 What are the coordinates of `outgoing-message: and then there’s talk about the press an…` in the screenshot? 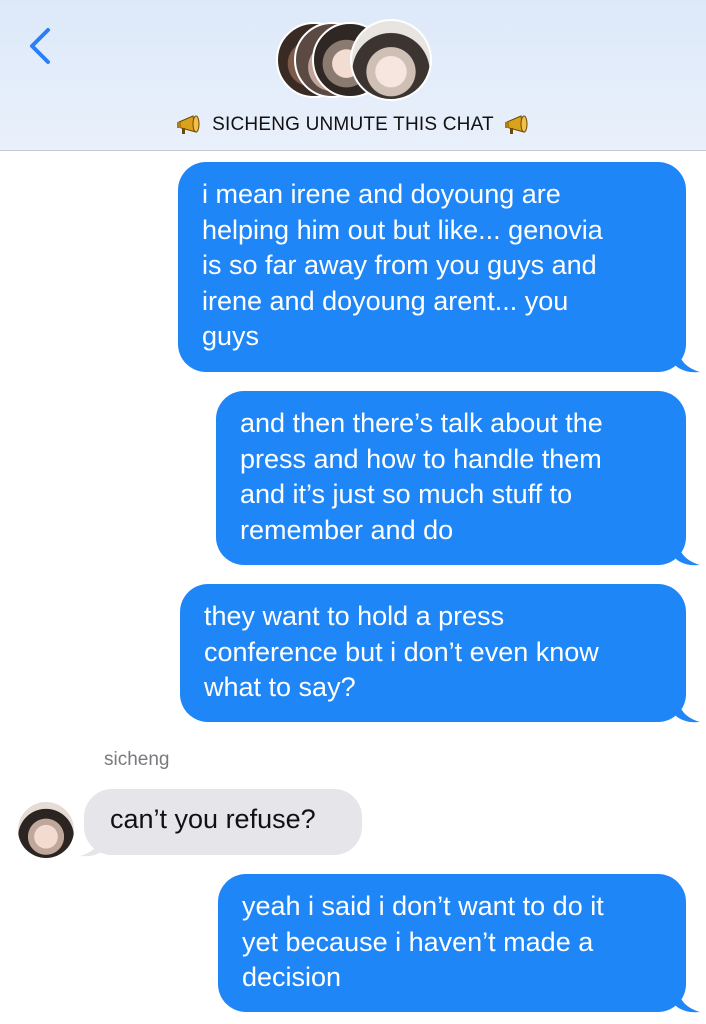 It's located at (451, 478).